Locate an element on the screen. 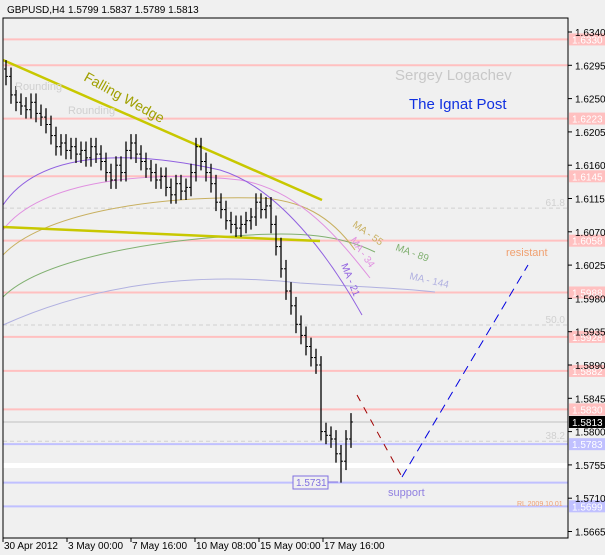  y-tick-label: 1.5710 is located at coordinates (590, 499).